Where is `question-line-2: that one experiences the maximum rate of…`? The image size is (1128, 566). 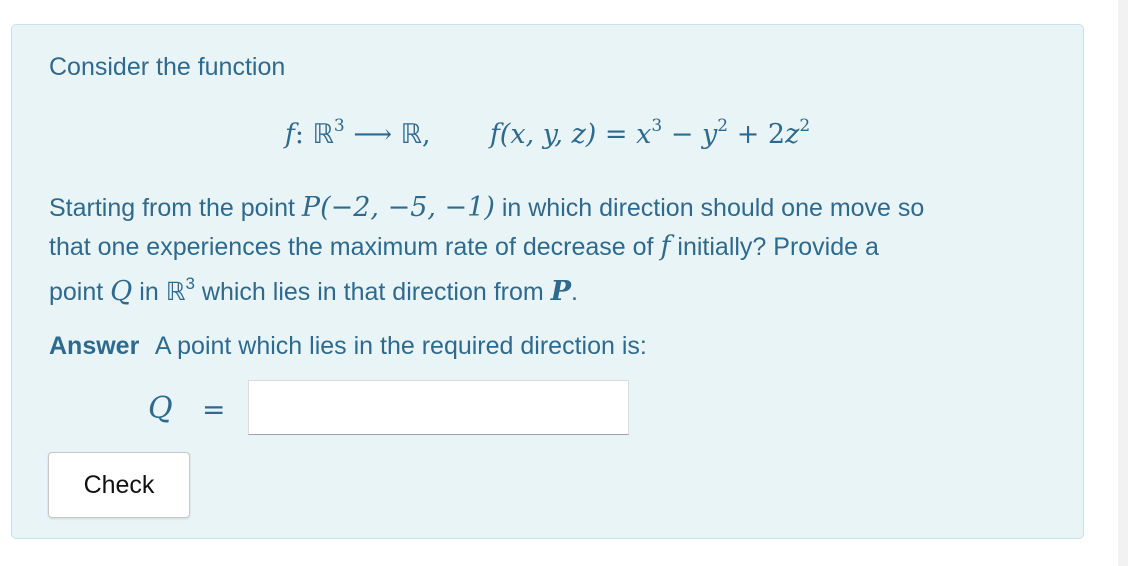 question-line-2: that one experiences the maximum rate of… is located at coordinates (464, 247).